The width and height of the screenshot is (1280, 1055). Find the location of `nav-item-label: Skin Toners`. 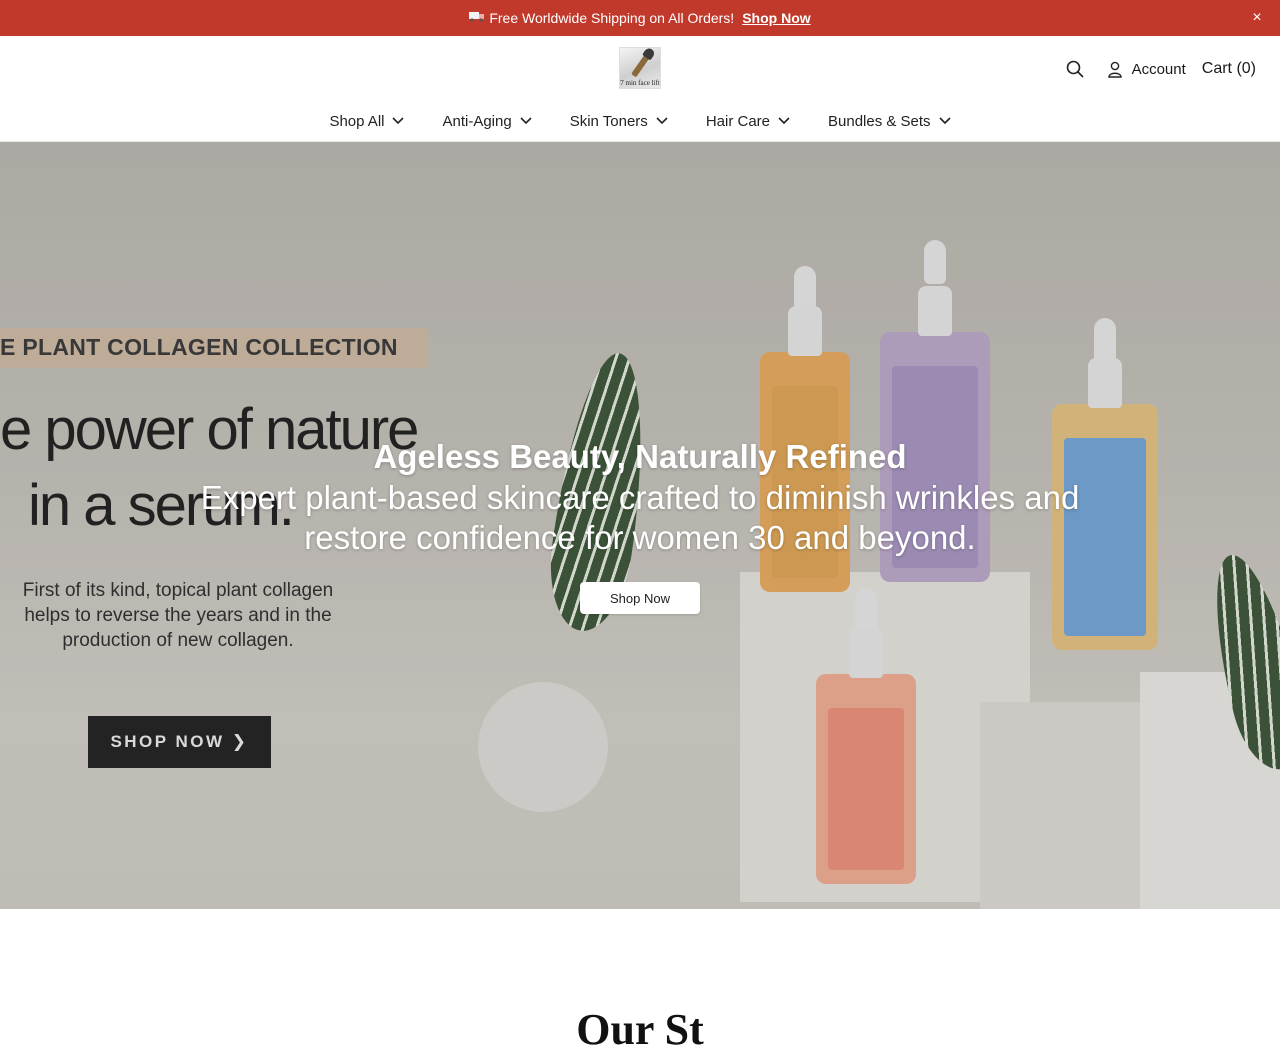

nav-item-label: Skin Toners is located at coordinates (608, 121).